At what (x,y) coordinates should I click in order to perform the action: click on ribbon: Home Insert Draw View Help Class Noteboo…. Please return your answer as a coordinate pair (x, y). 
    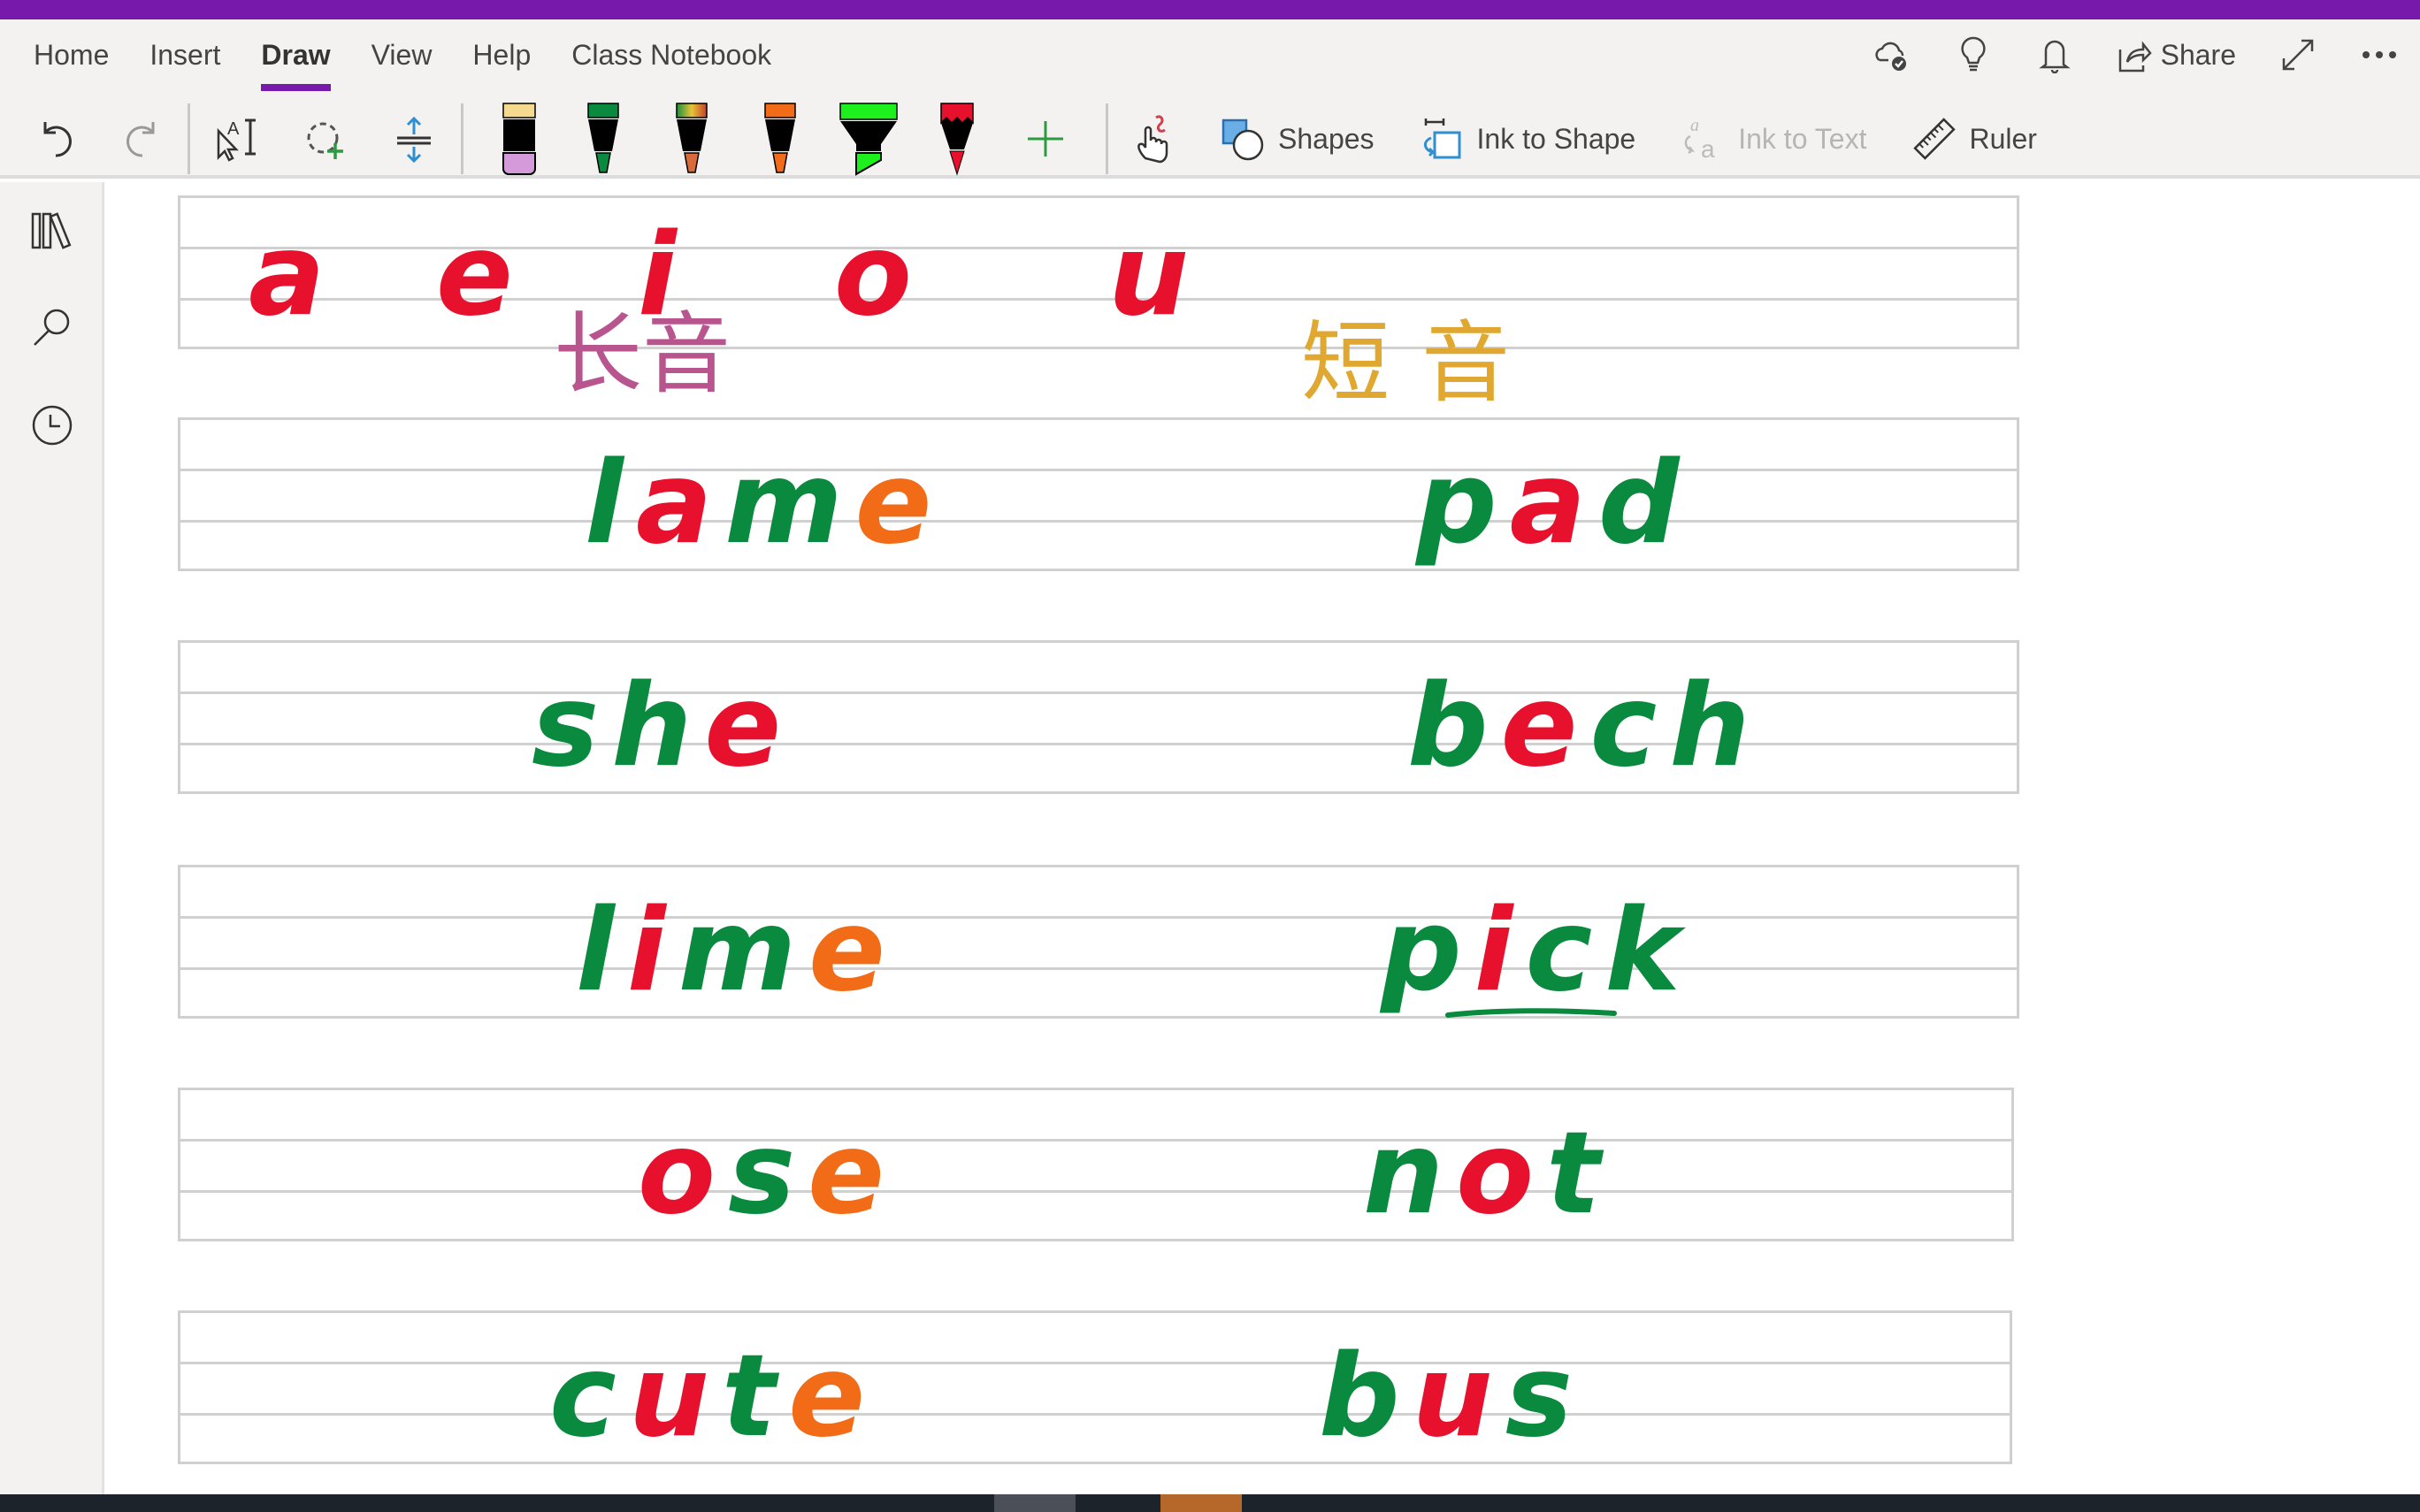
    Looking at the image, I should click on (1210, 99).